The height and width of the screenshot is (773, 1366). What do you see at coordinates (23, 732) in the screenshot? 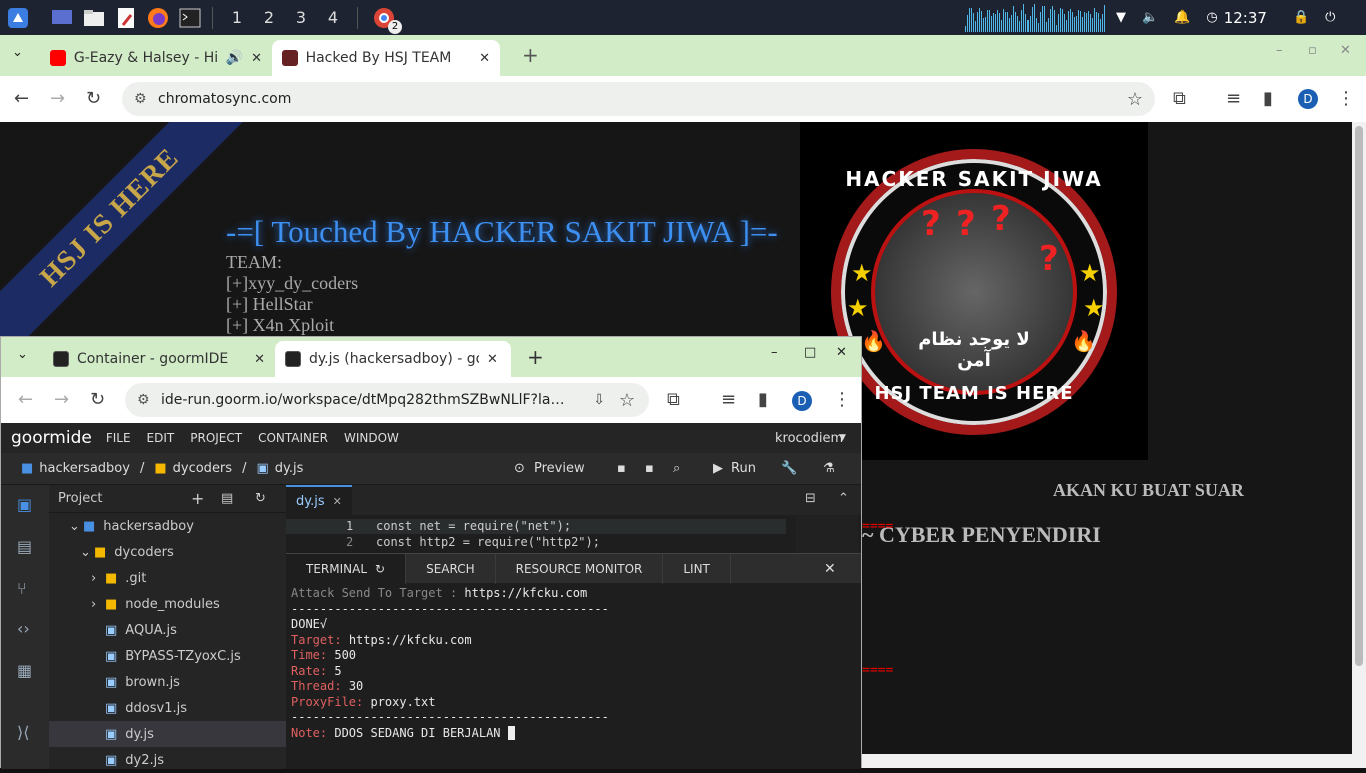
I see `vscode-icon: ⟩⟨` at bounding box center [23, 732].